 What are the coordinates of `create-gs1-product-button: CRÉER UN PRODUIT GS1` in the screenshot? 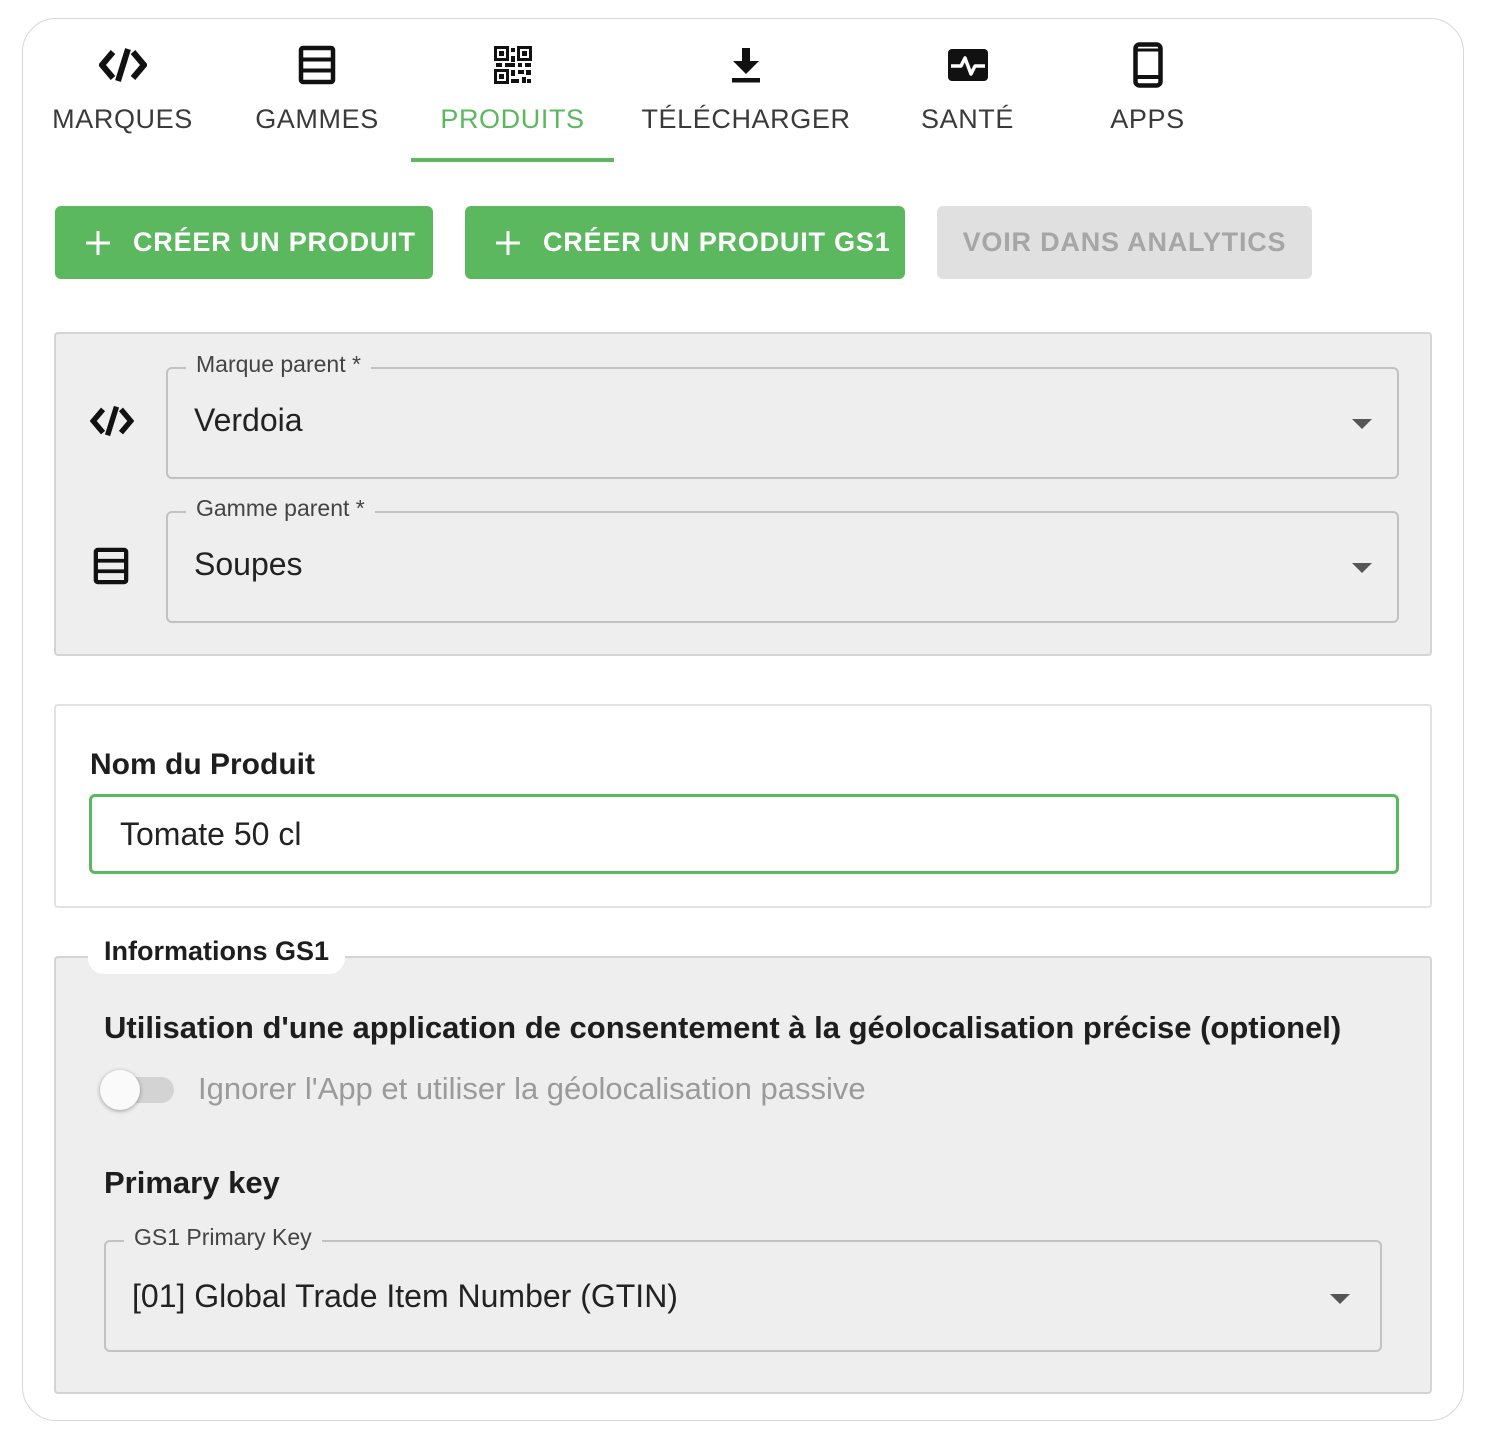 It's located at (685, 242).